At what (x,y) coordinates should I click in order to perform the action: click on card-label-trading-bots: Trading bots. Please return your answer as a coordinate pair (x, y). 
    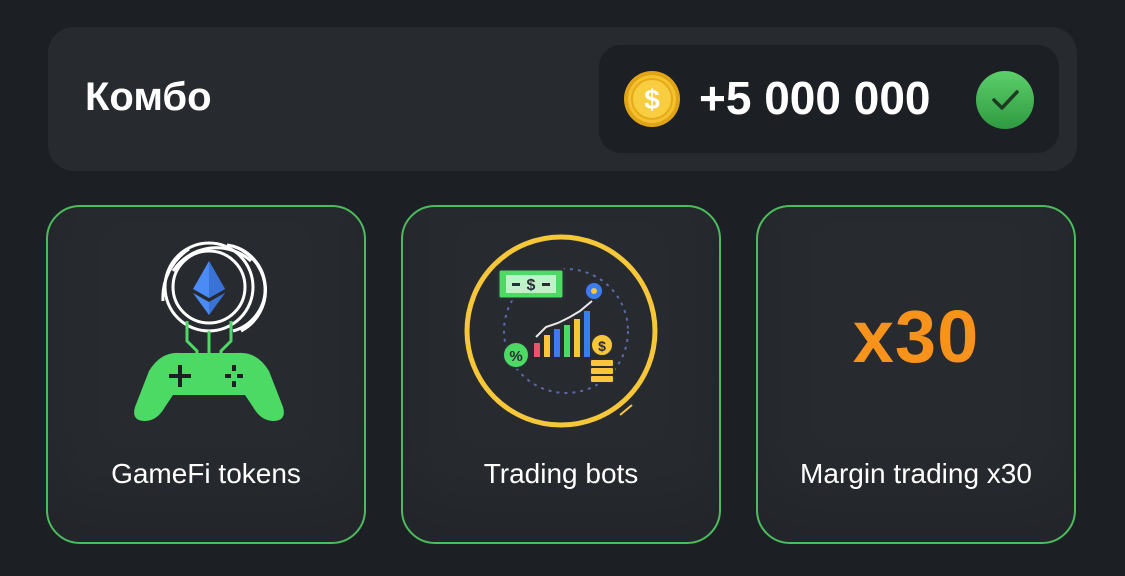
    Looking at the image, I should click on (561, 473).